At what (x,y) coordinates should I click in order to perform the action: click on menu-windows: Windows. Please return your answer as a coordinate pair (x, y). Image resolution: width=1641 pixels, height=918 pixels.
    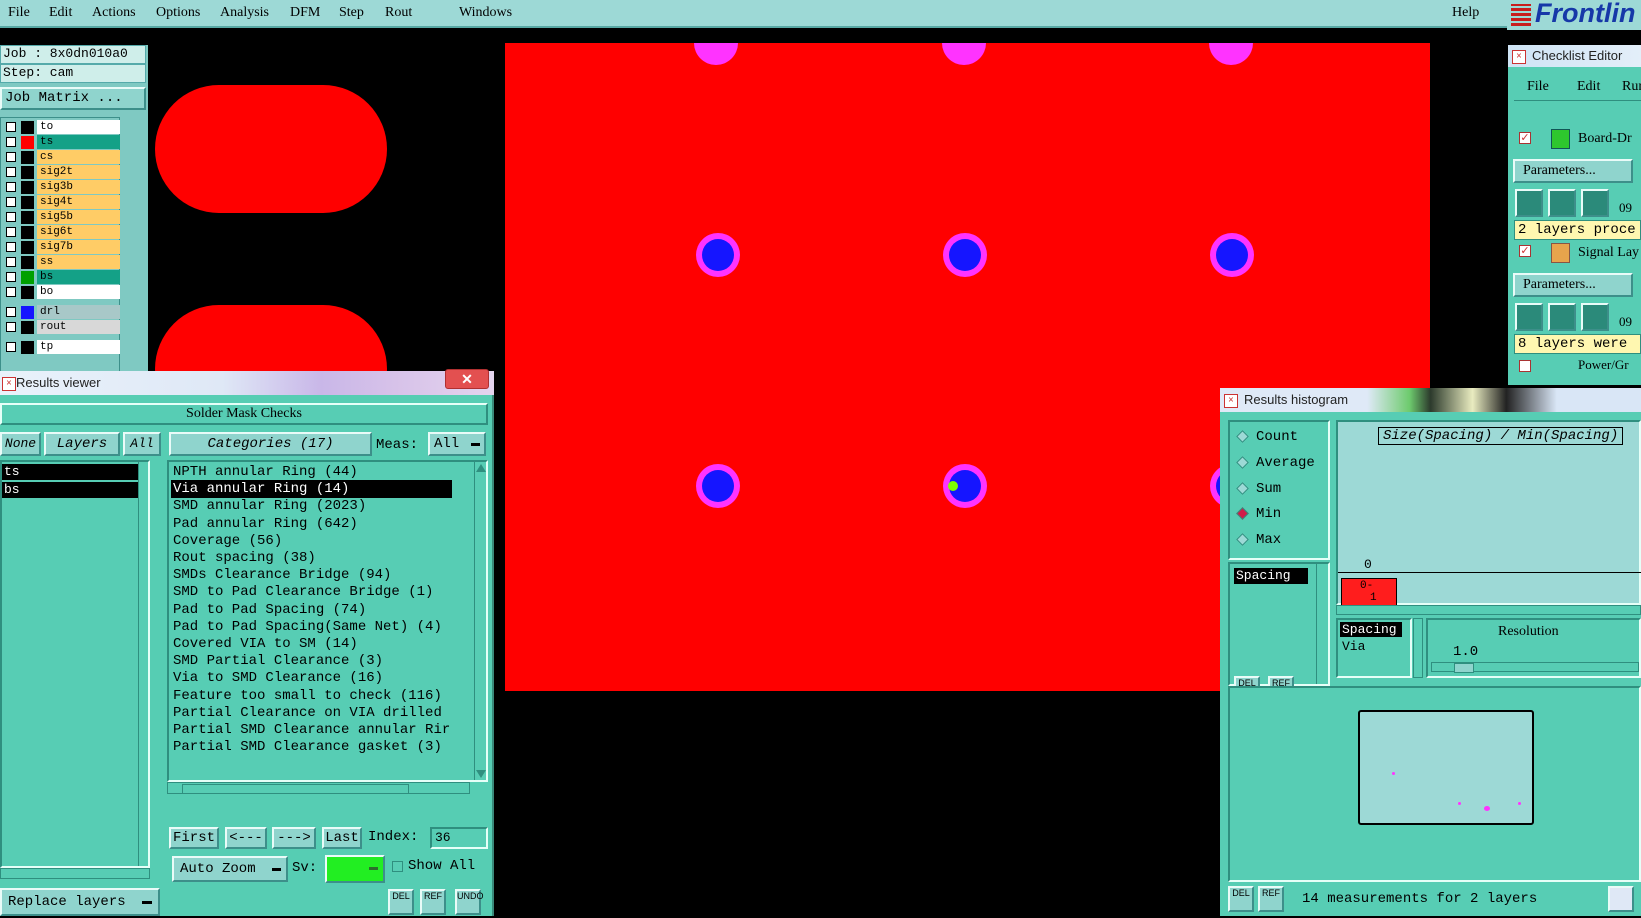
    Looking at the image, I should click on (485, 13).